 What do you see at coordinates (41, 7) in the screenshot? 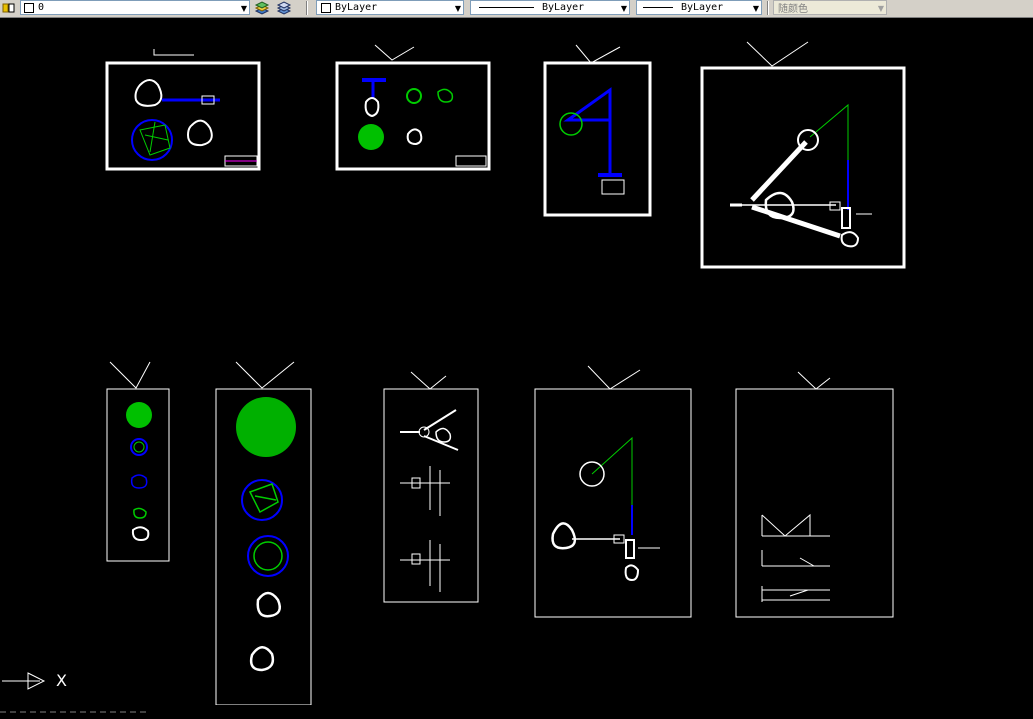
I see `layer-name: 0` at bounding box center [41, 7].